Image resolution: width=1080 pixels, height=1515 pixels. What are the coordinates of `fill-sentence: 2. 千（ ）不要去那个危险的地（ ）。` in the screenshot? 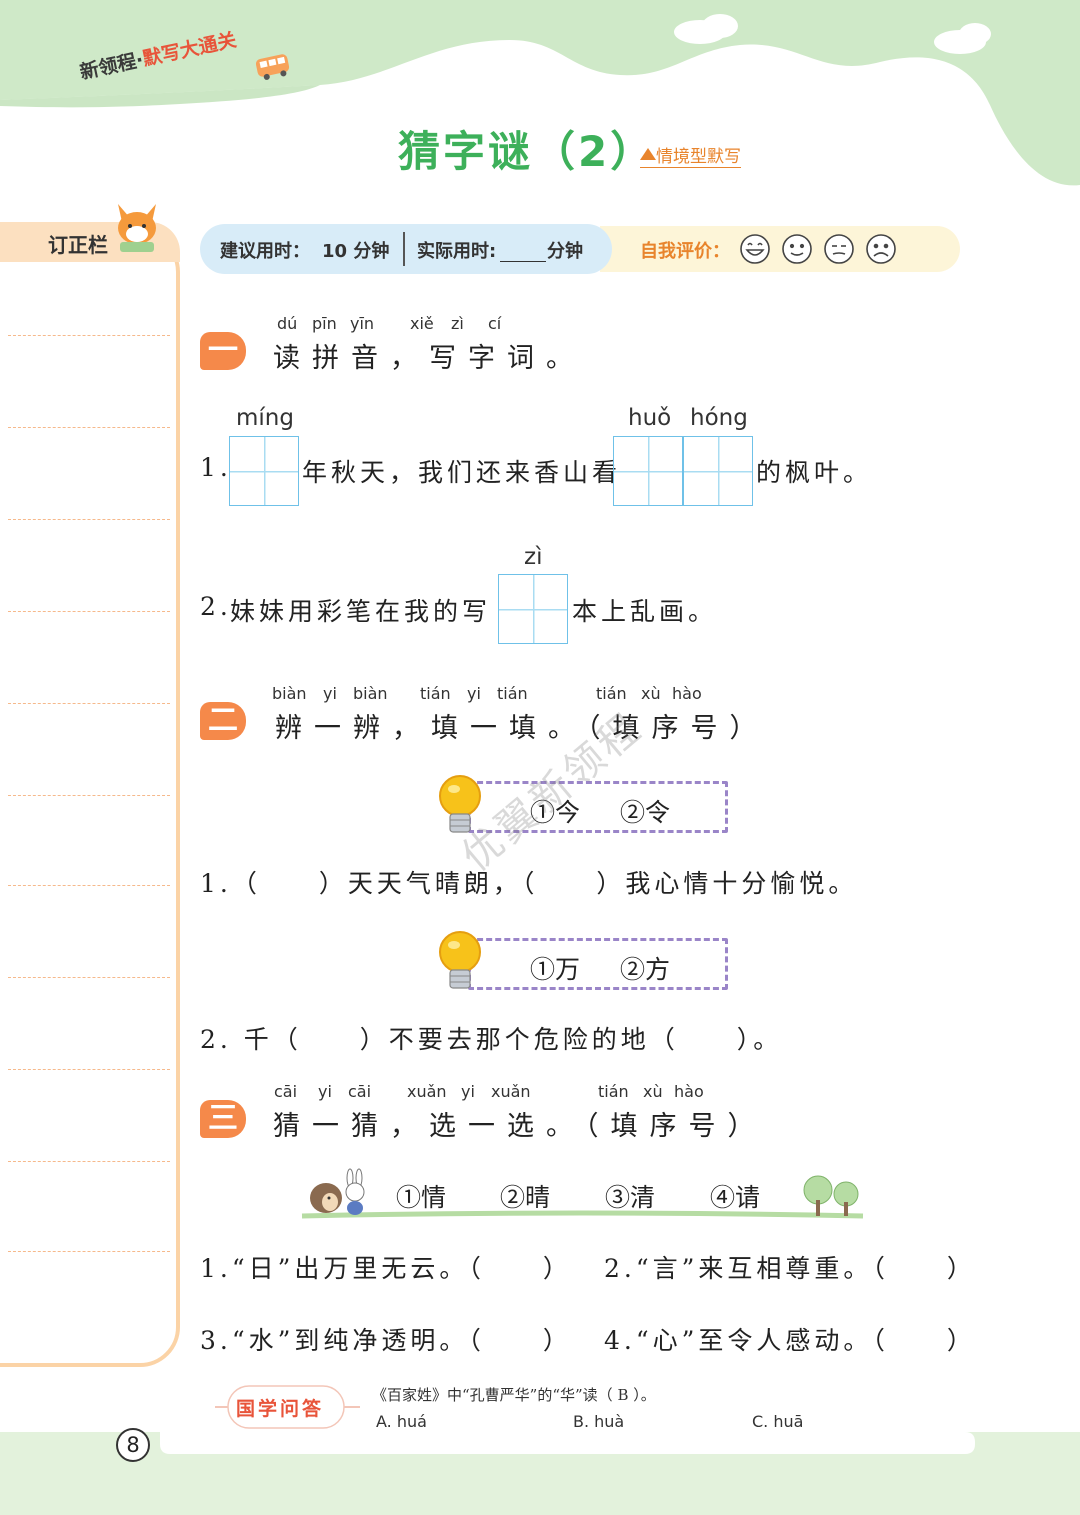 It's located at (491, 1038).